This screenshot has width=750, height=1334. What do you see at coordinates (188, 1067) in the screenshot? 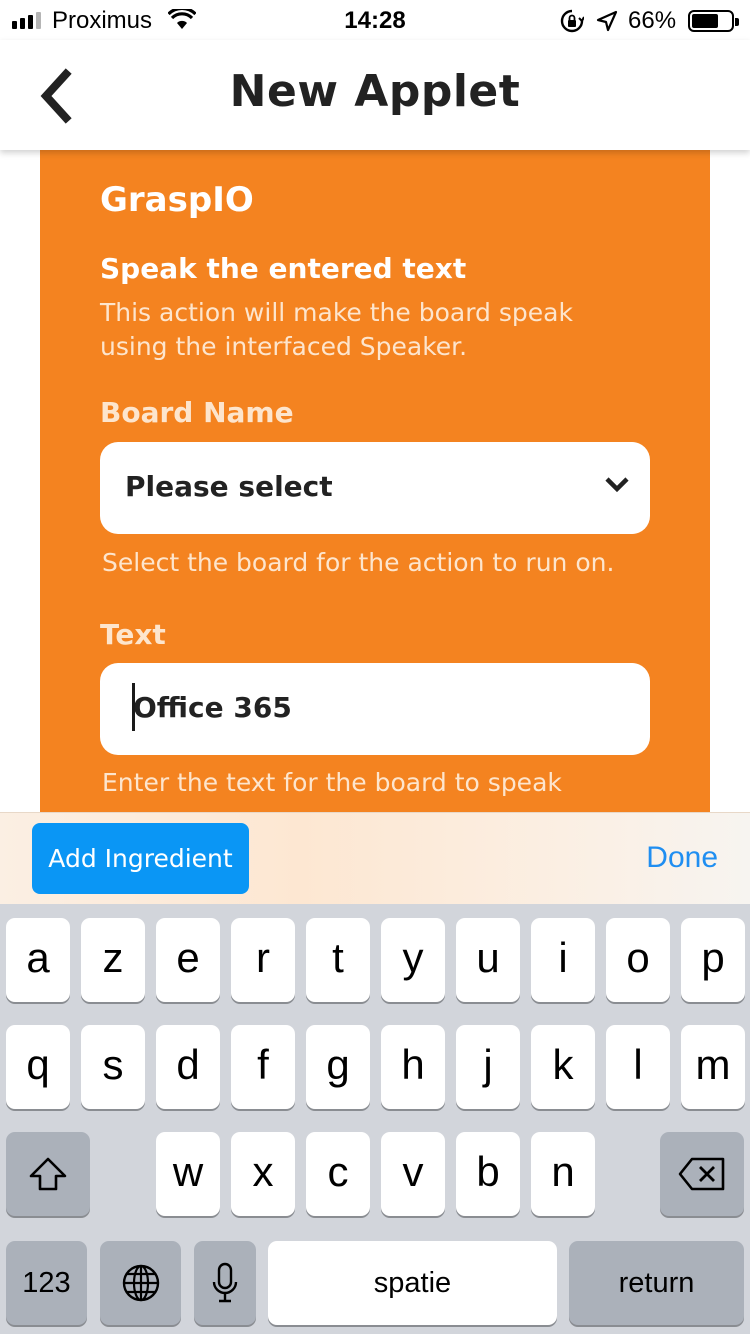
I see `key-d: d` at bounding box center [188, 1067].